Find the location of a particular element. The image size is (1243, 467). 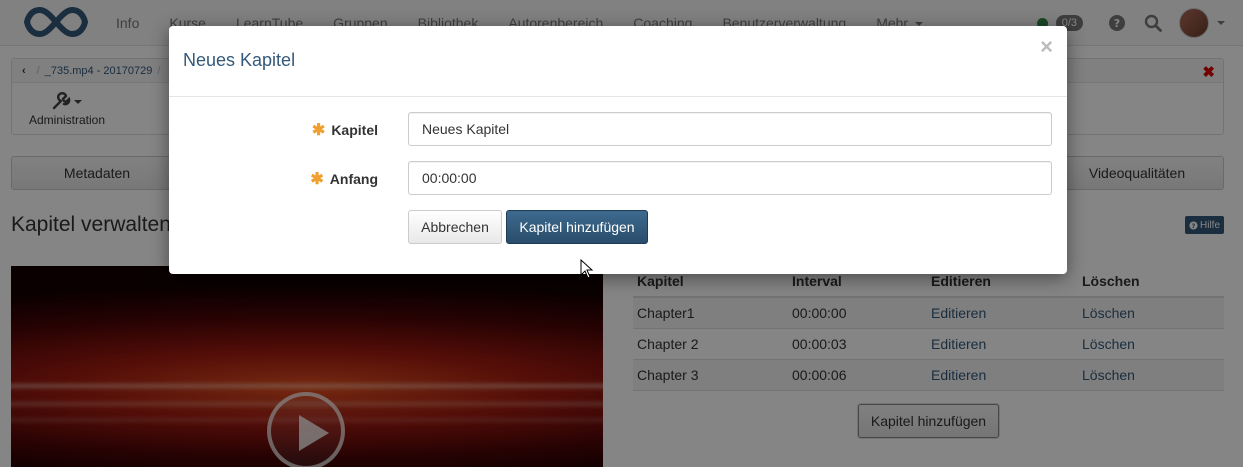

form-row-kapitel: ✱ Kapitel is located at coordinates (618, 129).